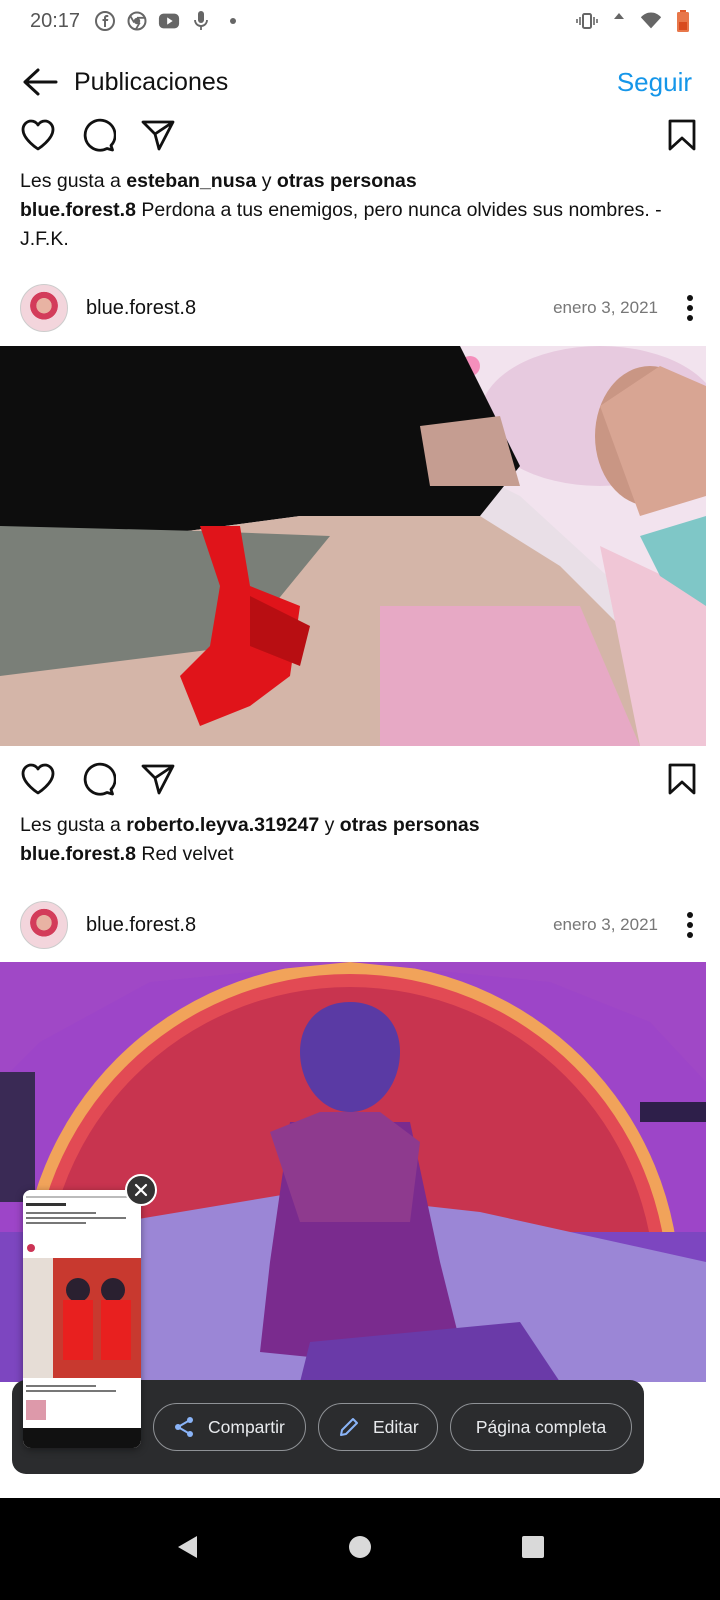 The image size is (720, 1600). I want to click on status-bar: 20:17, so click(360, 21).